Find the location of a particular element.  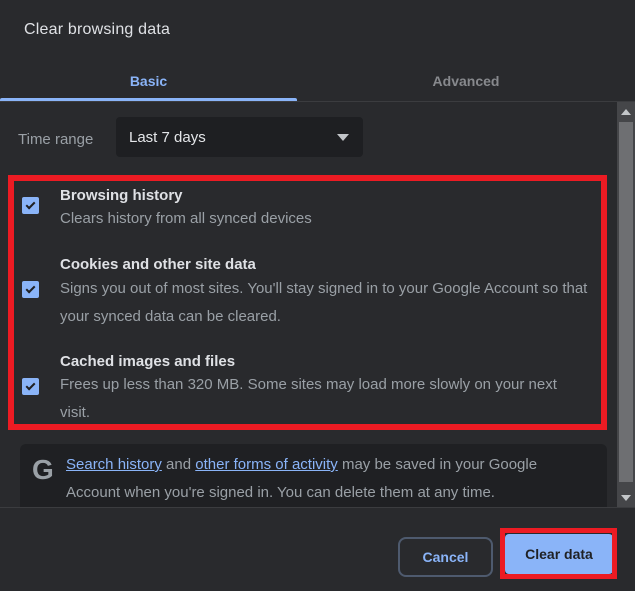

dialog-title: Clear browsing data is located at coordinates (97, 29).